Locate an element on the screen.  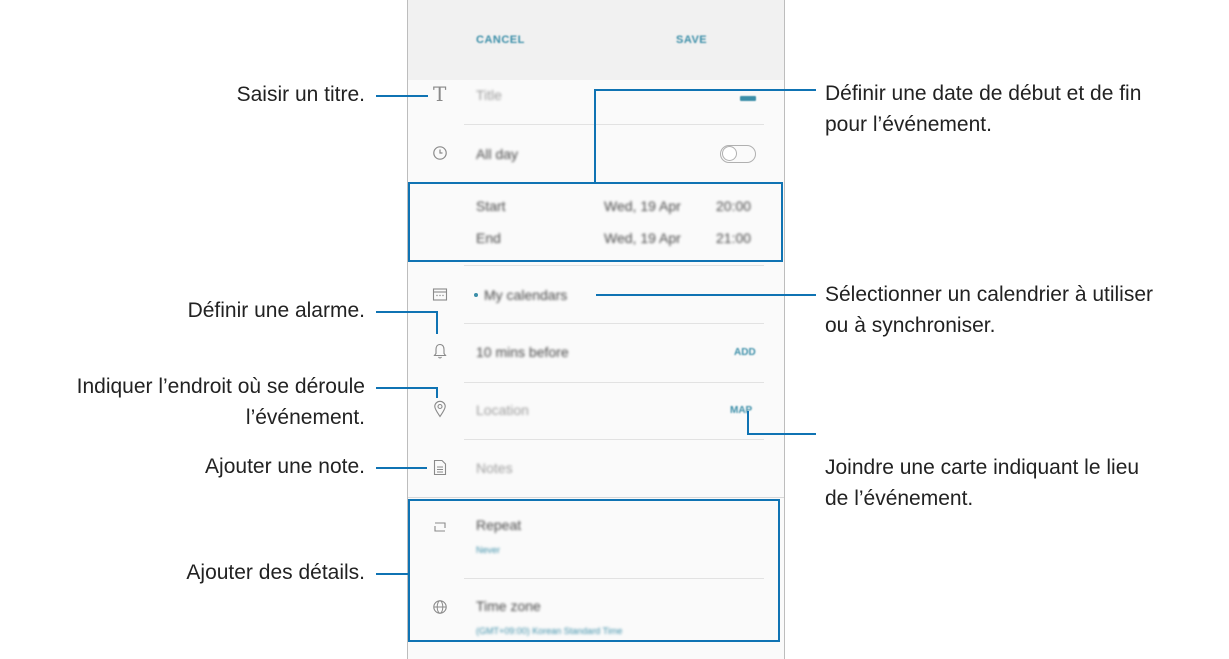
text-icon: T is located at coordinates (440, 94).